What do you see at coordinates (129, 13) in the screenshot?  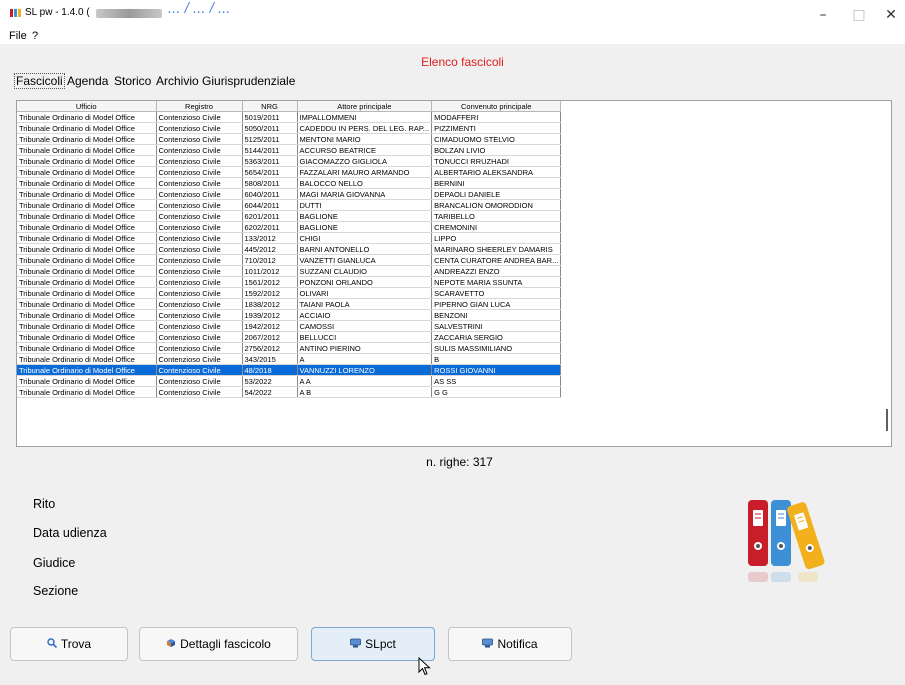 I see `title-redacted-region` at bounding box center [129, 13].